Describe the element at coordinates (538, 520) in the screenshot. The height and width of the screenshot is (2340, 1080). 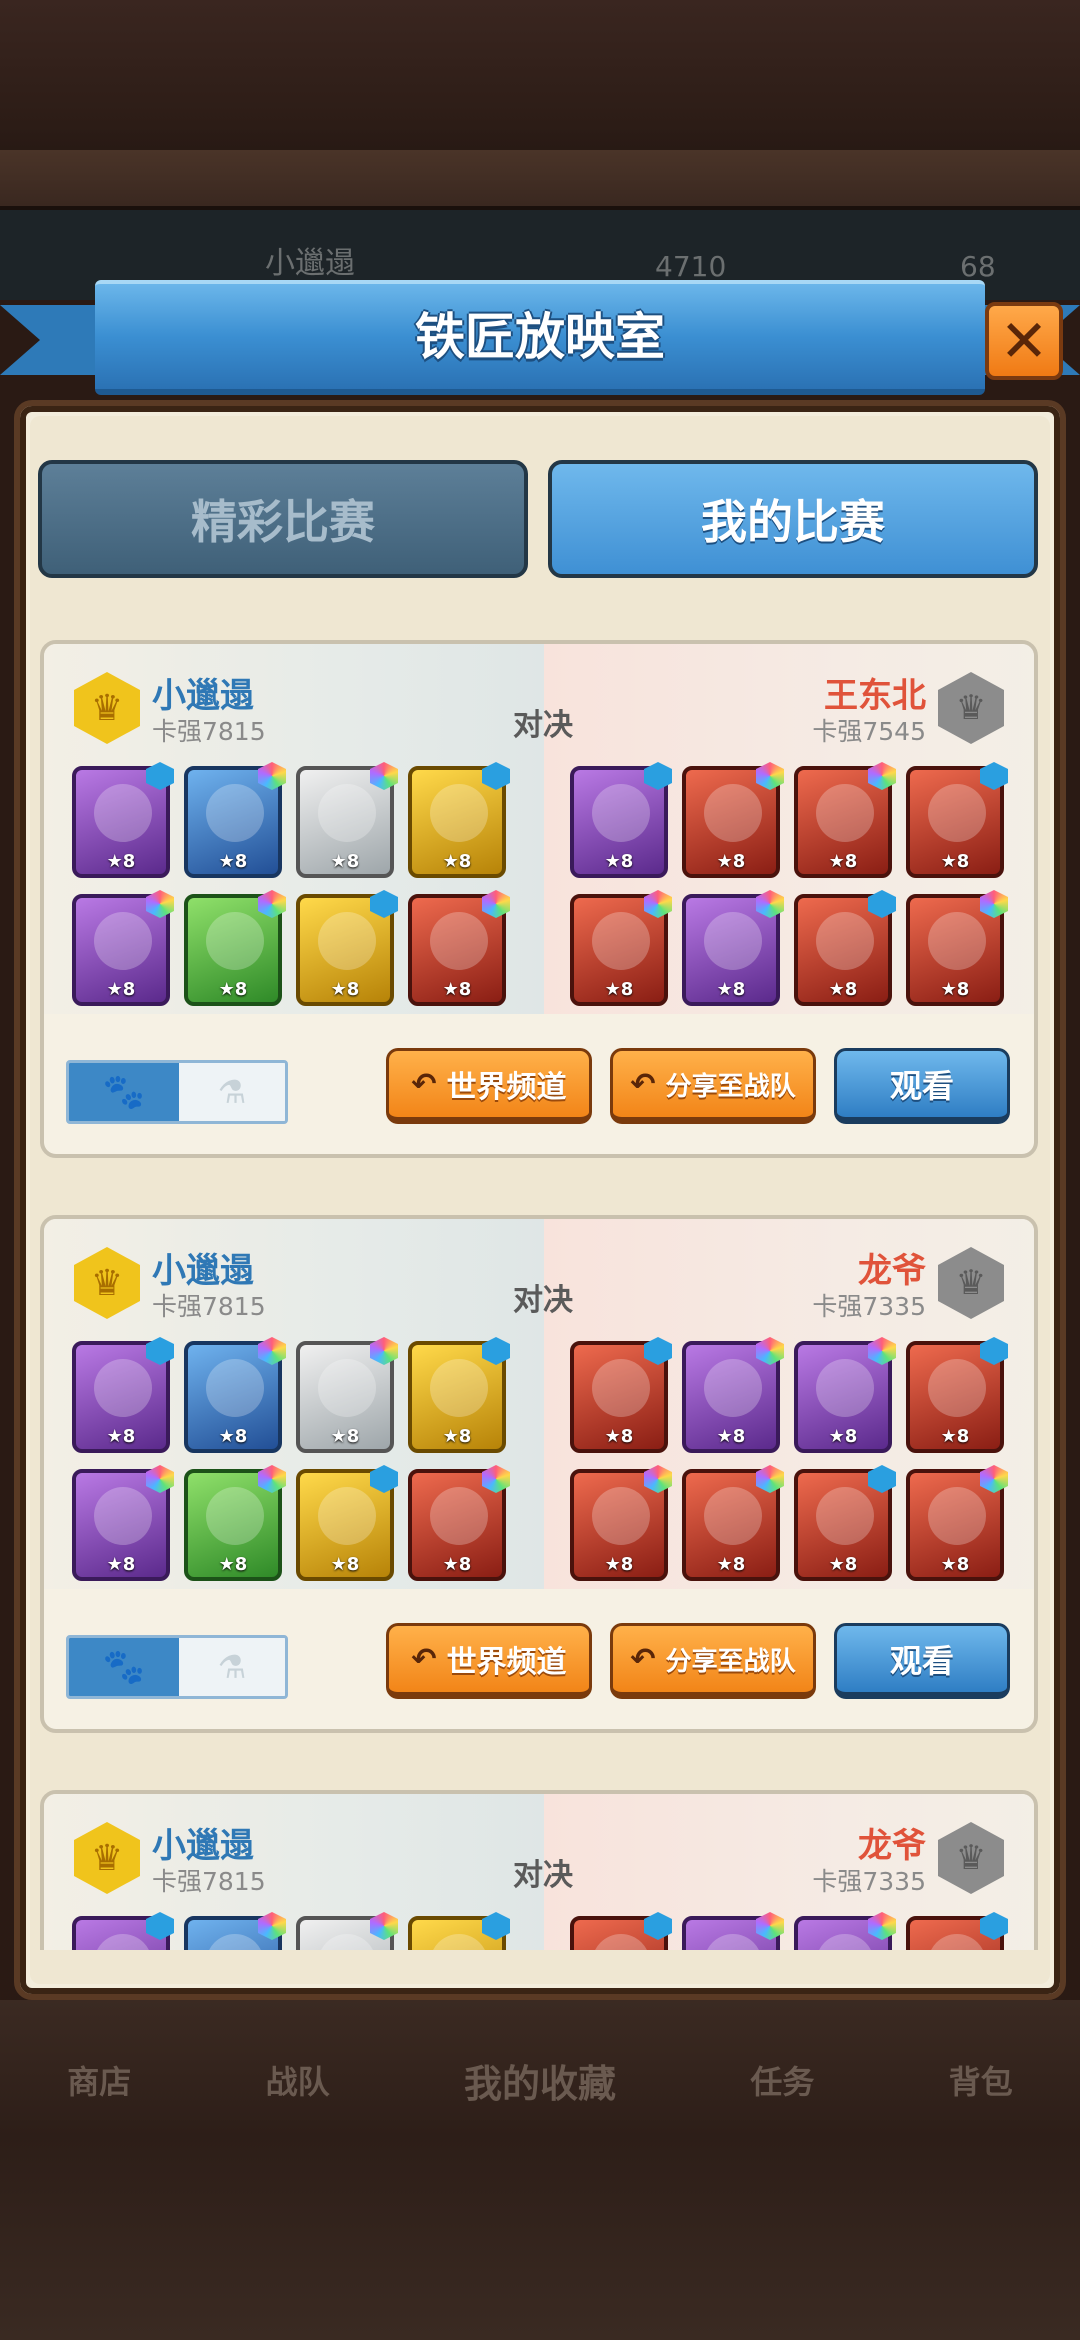
I see `tab-bar: 精彩比赛 我的比赛` at that location.